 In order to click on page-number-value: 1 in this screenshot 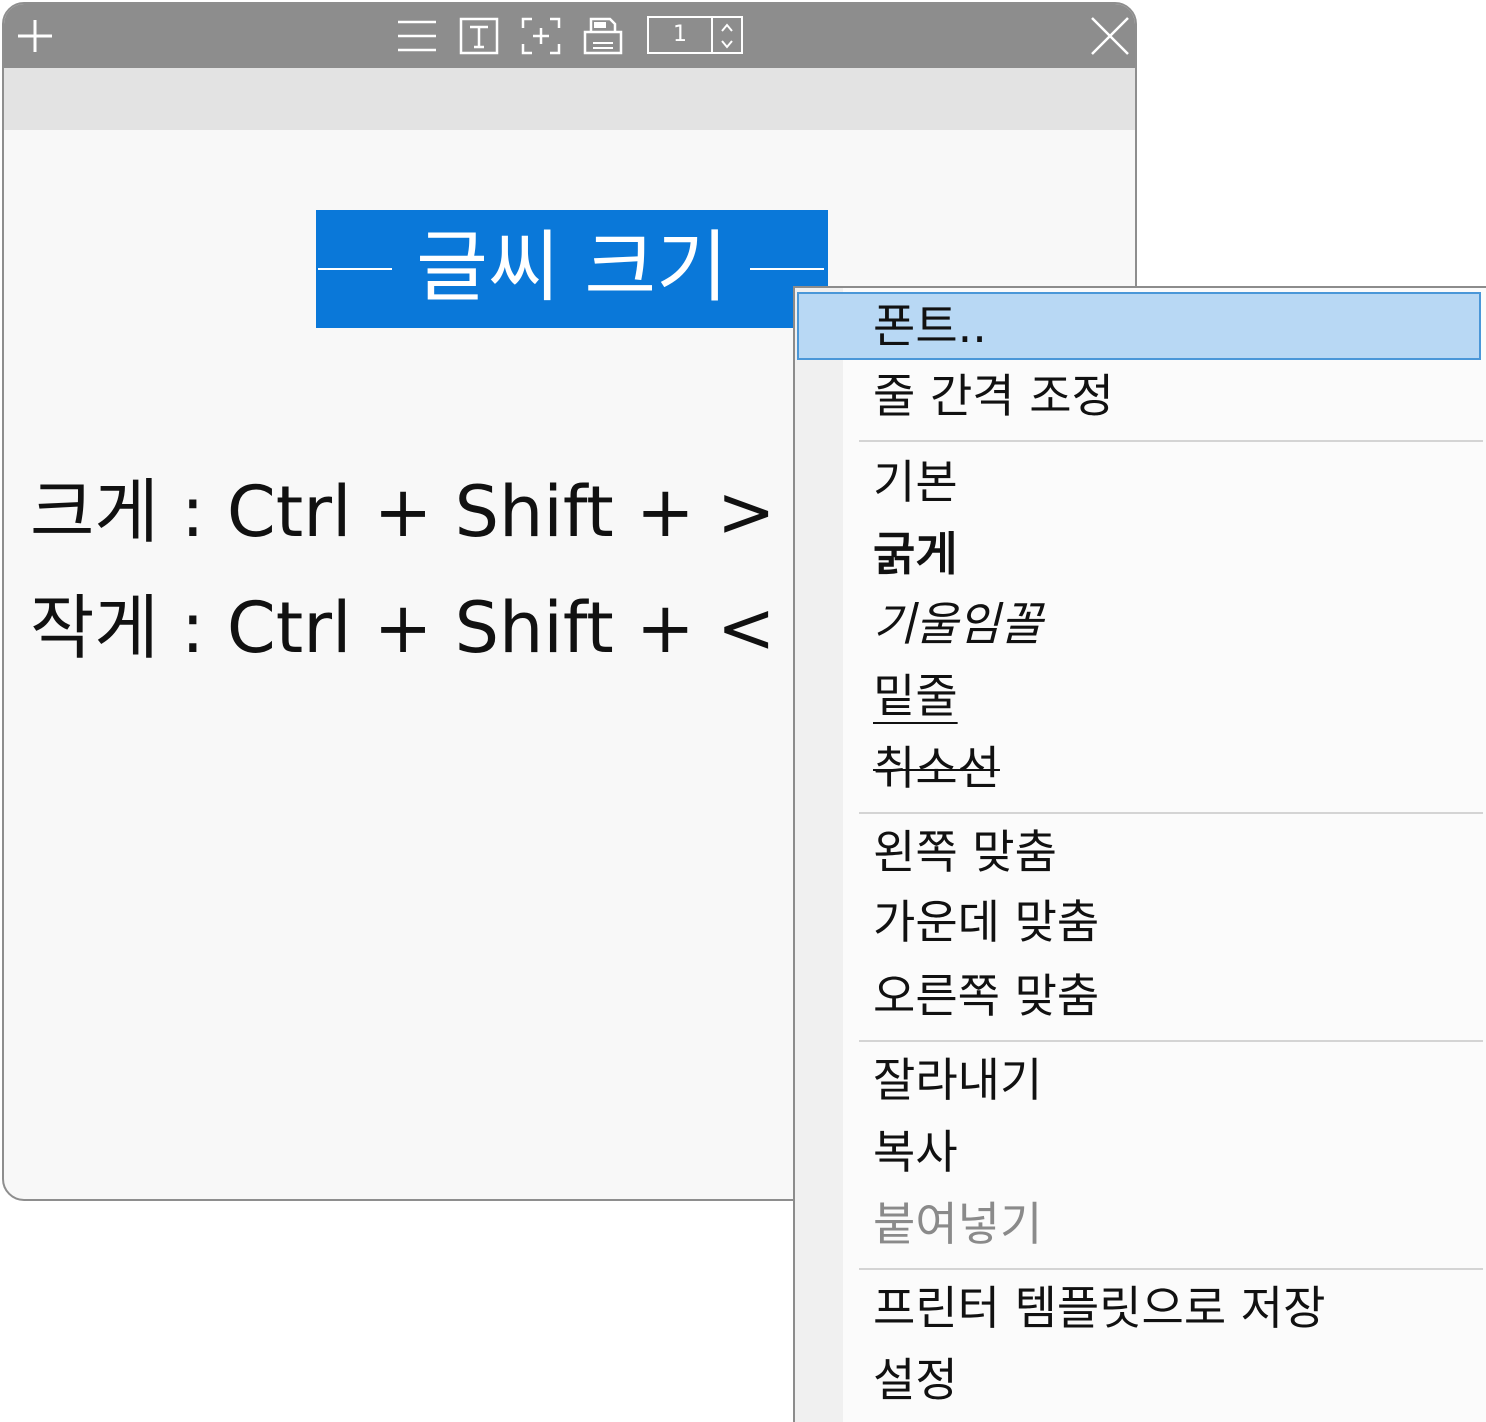, I will do `click(680, 35)`.